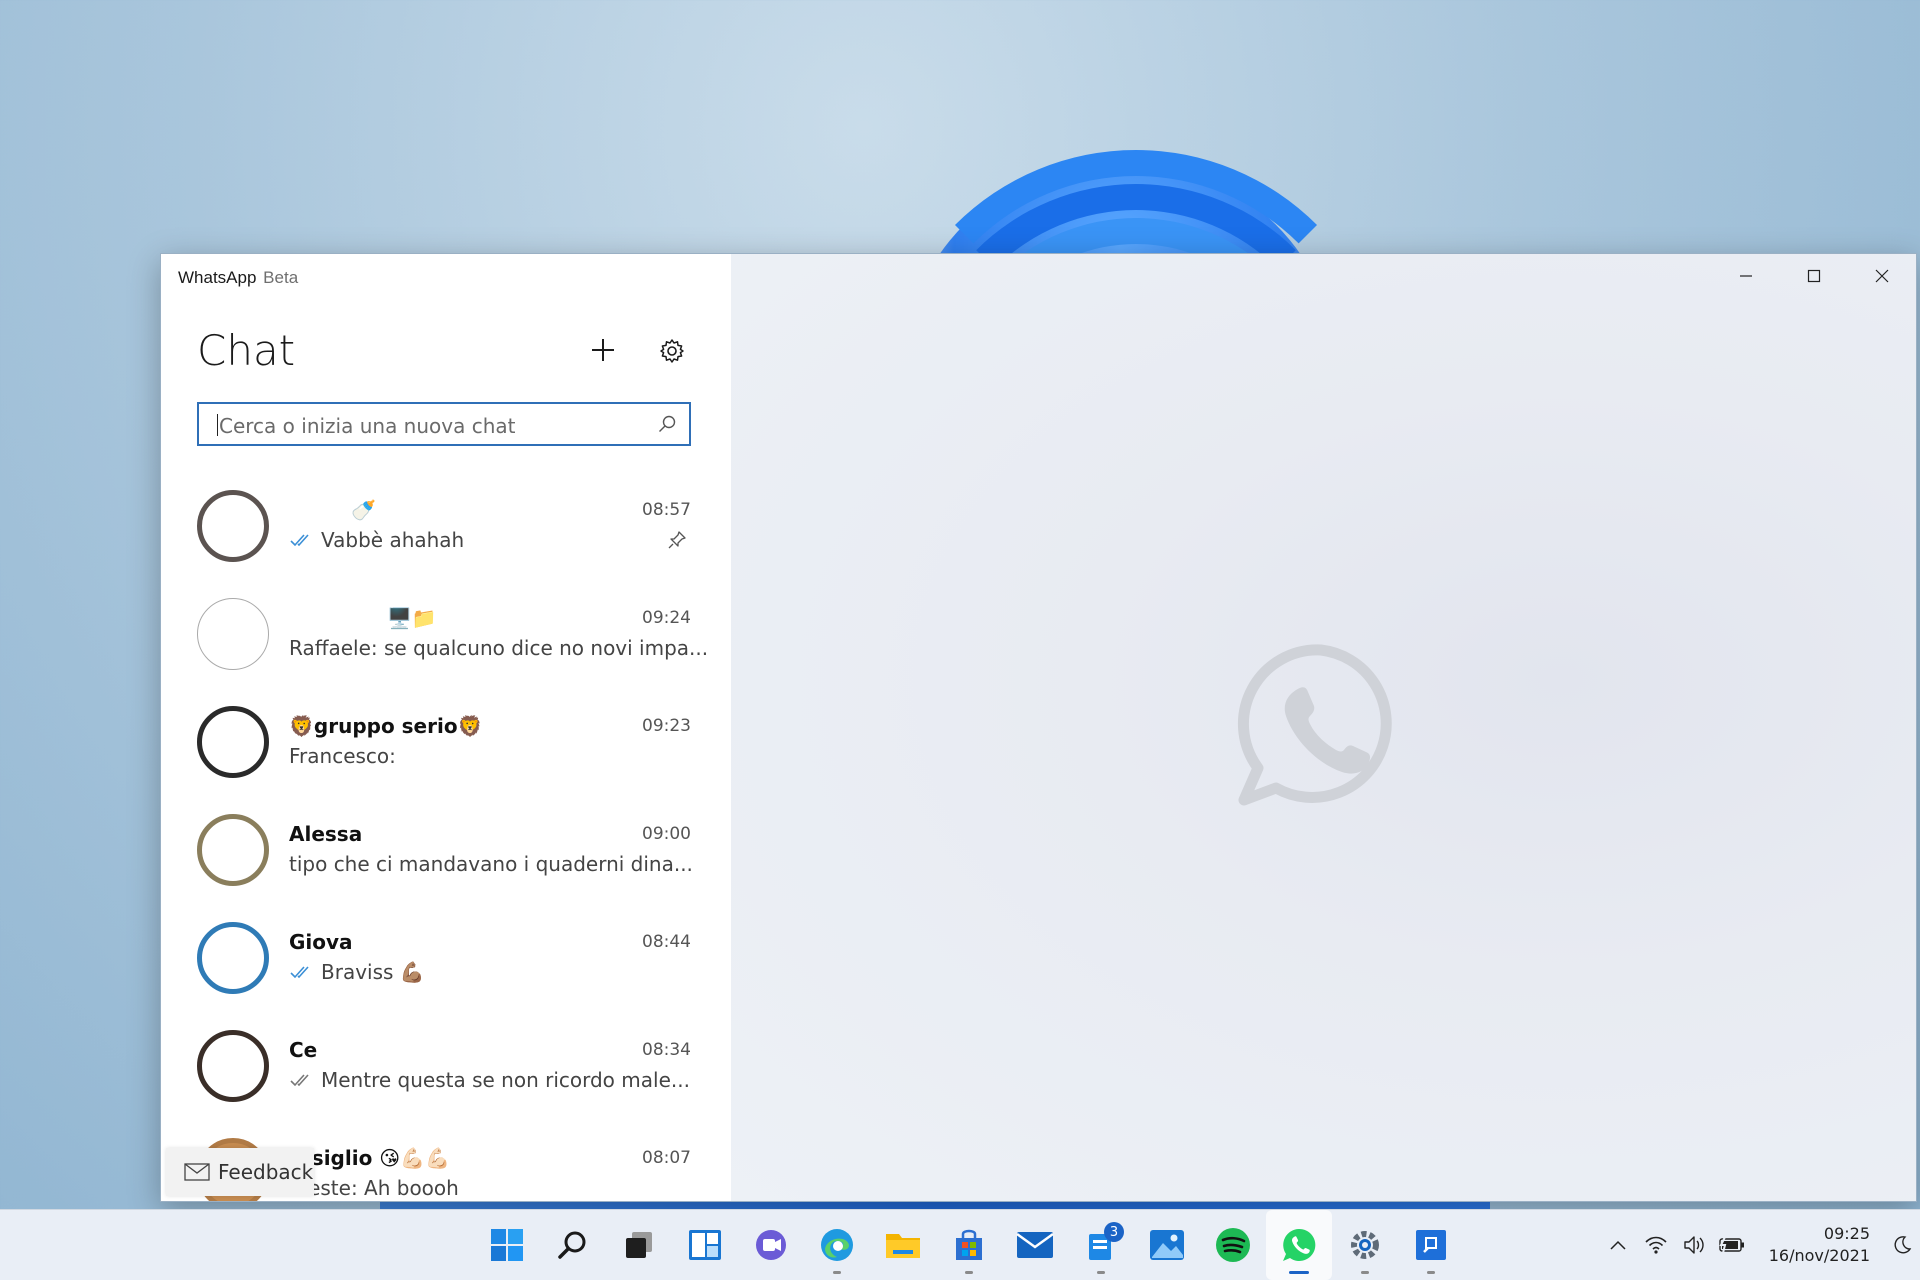 The image size is (1920, 1280). What do you see at coordinates (281, 277) in the screenshot?
I see `app-suffix: Beta` at bounding box center [281, 277].